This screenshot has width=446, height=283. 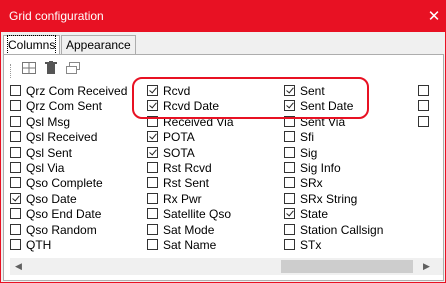 I want to click on column-option-label: QTH, so click(x=39, y=245).